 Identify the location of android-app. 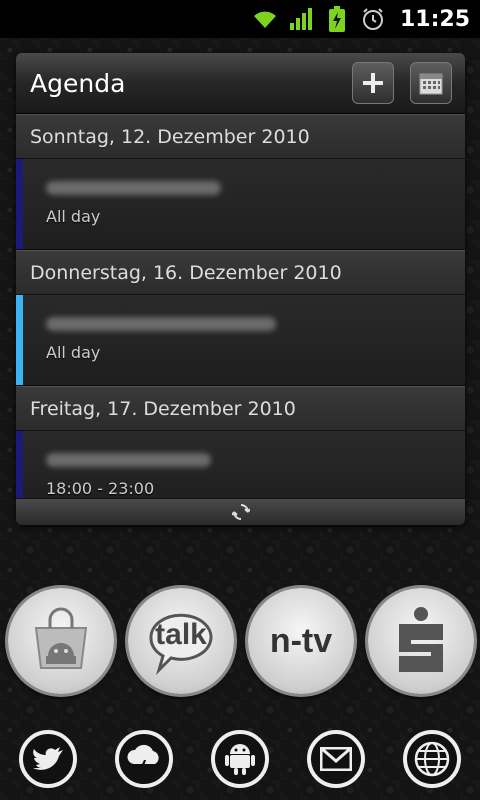
(240, 759).